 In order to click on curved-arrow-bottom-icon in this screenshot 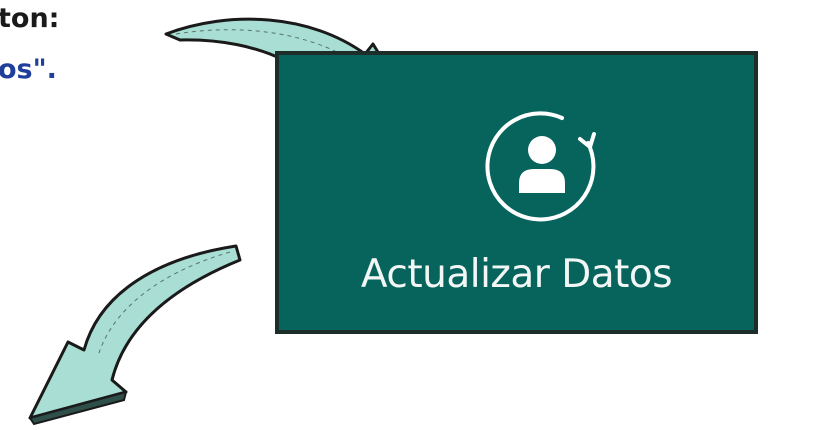, I will do `click(135, 335)`.